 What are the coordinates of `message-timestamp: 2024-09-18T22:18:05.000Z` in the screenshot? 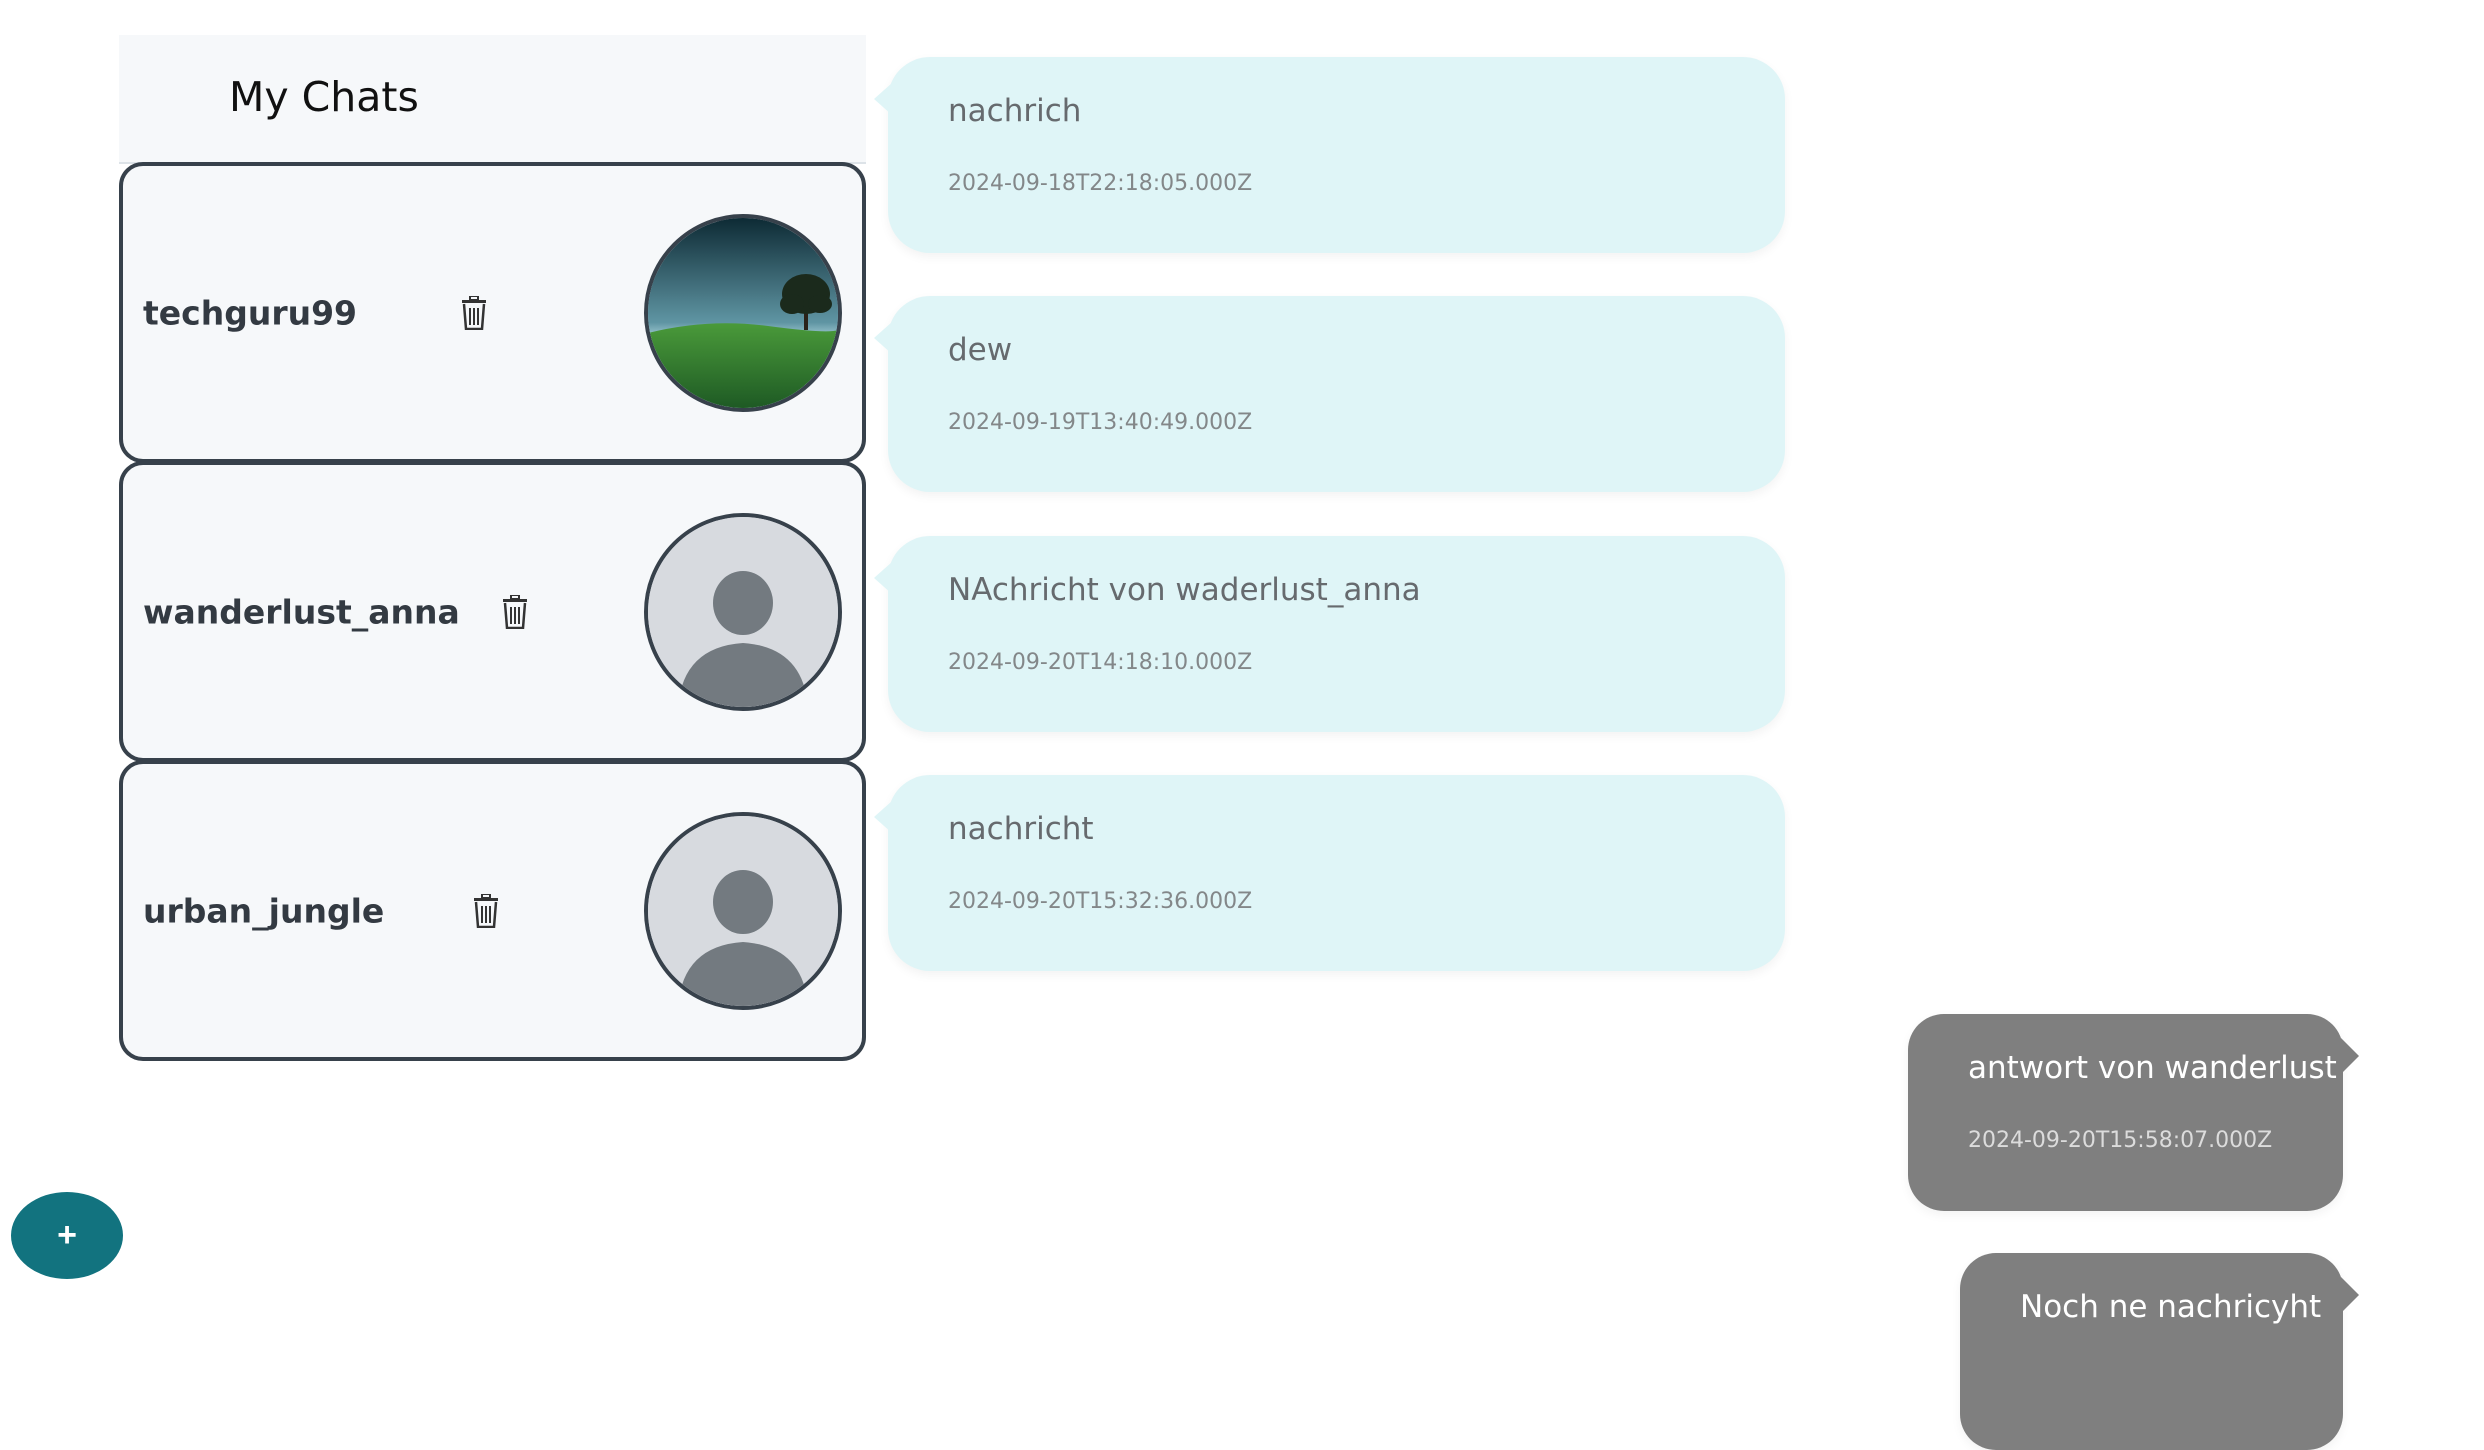 It's located at (1100, 183).